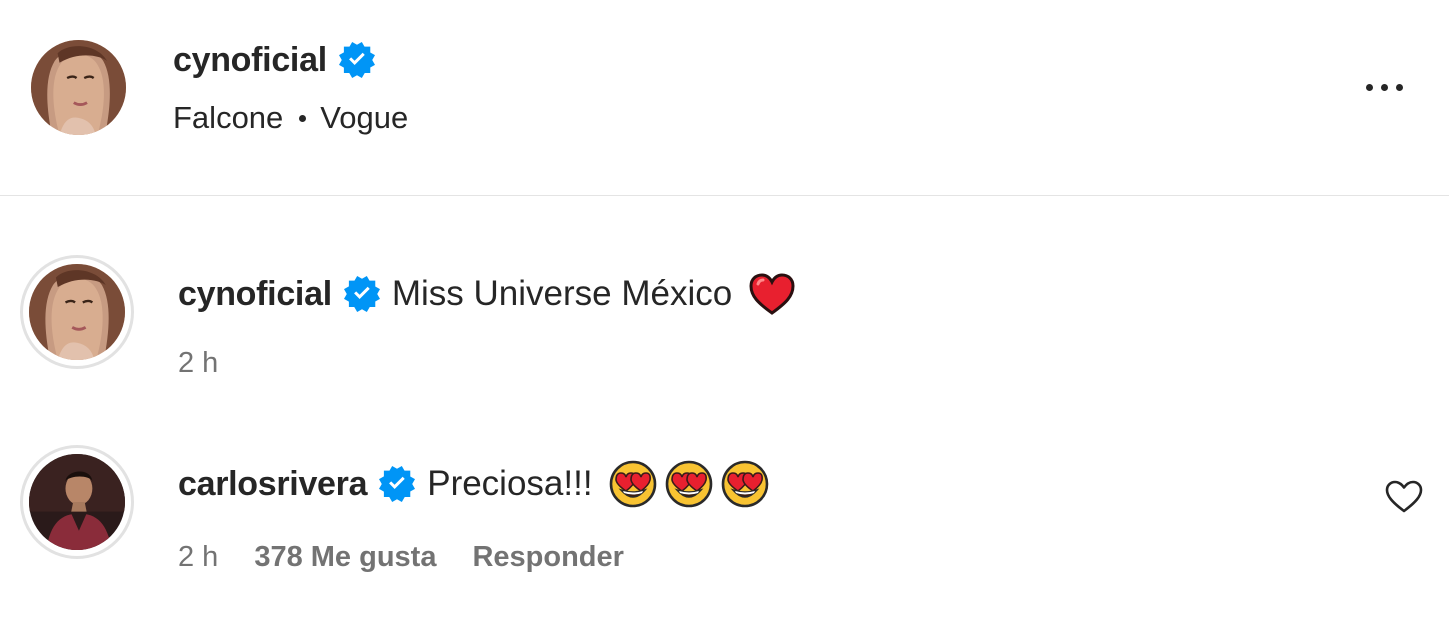  I want to click on post-subtitle: Falcone Vogue, so click(290, 118).